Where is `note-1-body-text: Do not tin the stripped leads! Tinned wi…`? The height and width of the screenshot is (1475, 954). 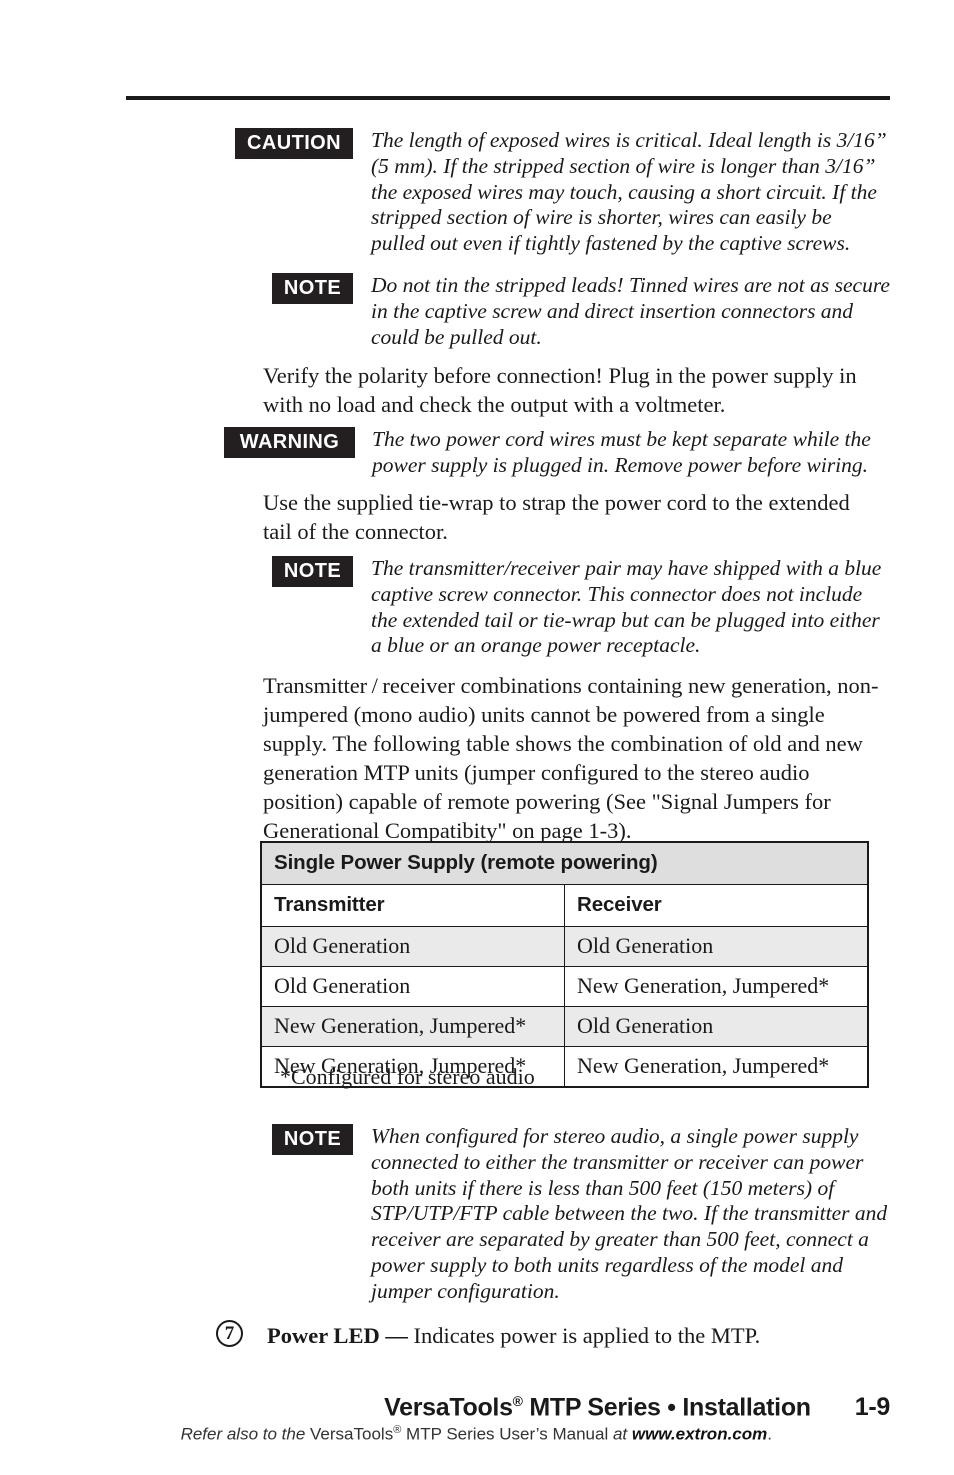 note-1-body-text: Do not tin the stripped leads! Tinned wi… is located at coordinates (630, 311).